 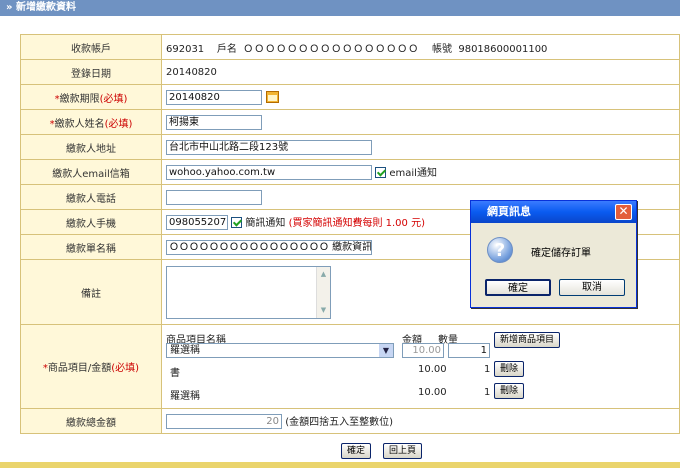 What do you see at coordinates (403, 451) in the screenshot?
I see `back-button: 回上頁` at bounding box center [403, 451].